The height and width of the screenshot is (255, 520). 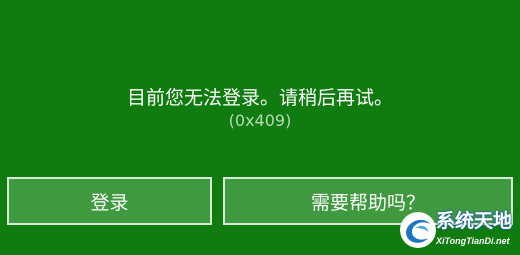 I want to click on watermark-url: XiTongTianDi.net, so click(x=473, y=241).